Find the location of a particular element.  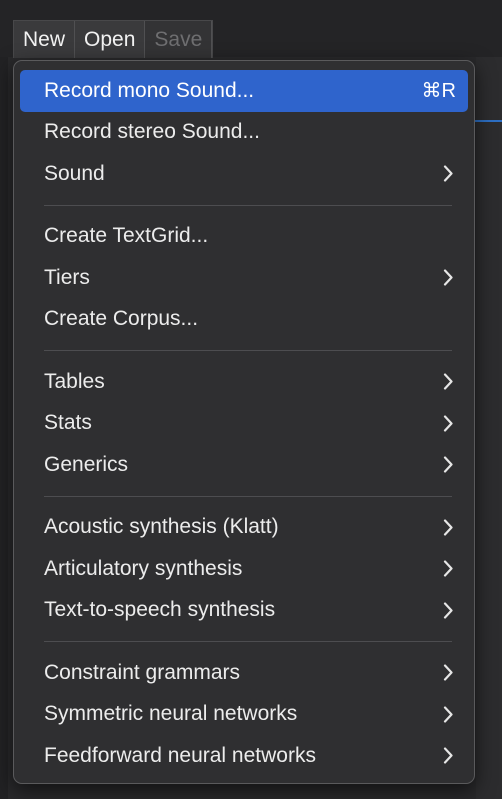

background-panel is located at coordinates (489, 428).